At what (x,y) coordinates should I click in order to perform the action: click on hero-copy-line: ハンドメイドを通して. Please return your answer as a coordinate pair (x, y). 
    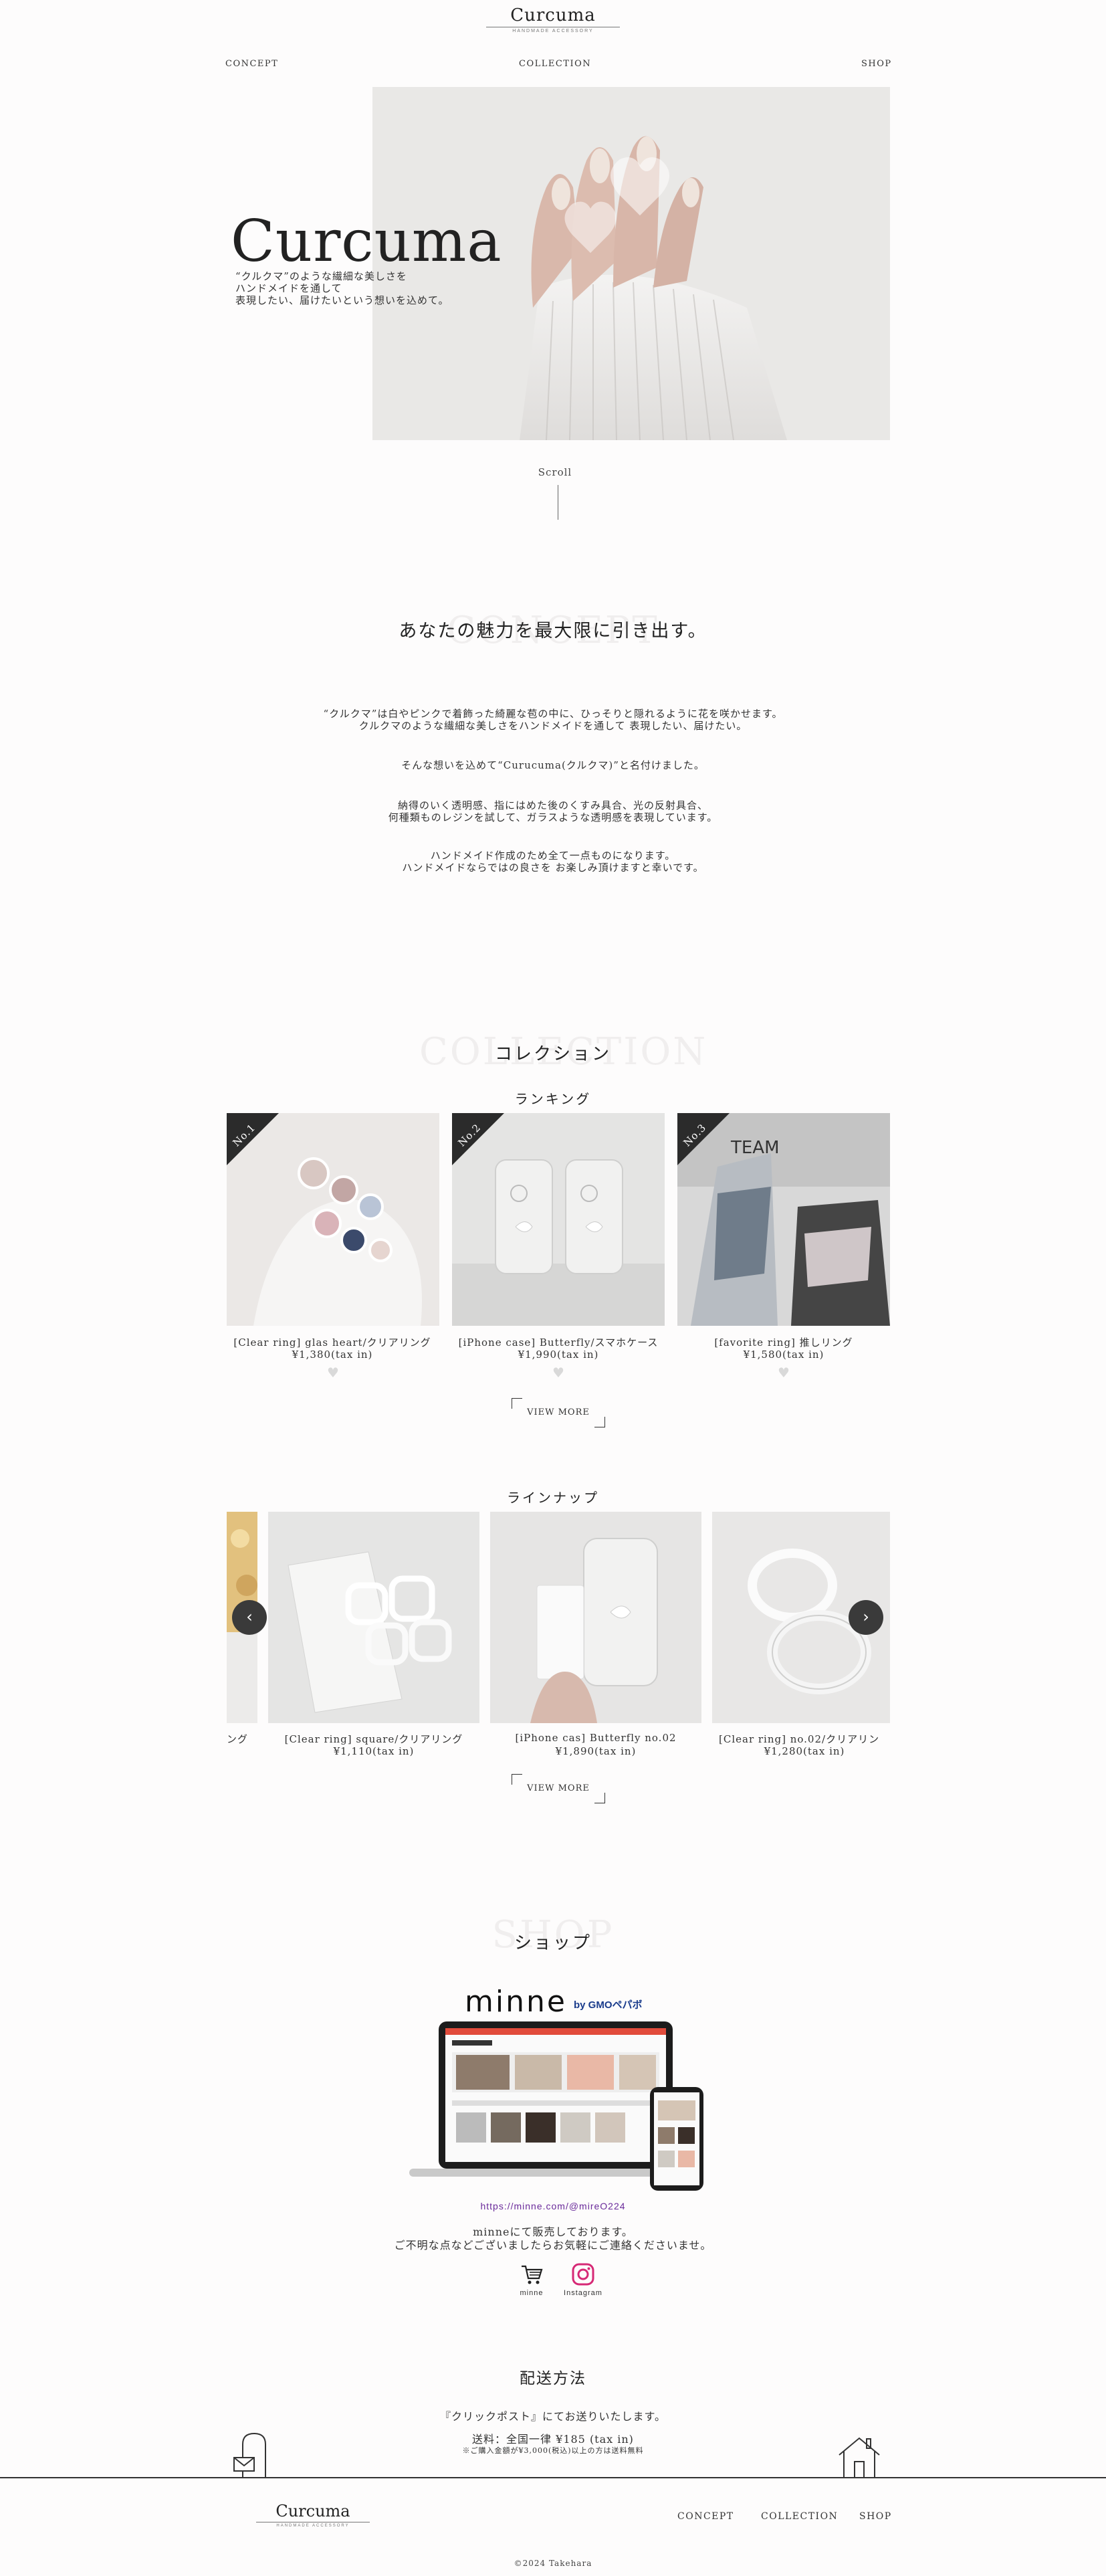
    Looking at the image, I should click on (288, 288).